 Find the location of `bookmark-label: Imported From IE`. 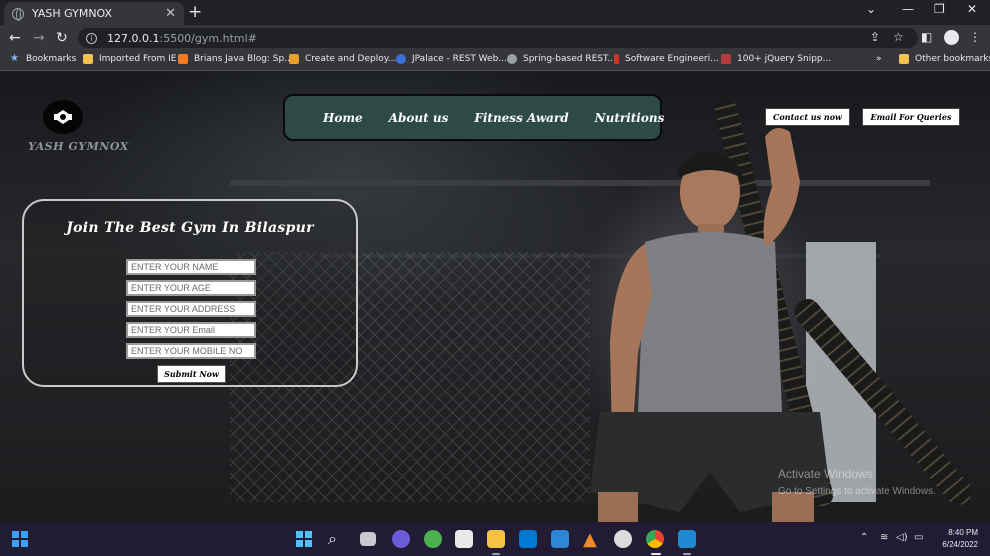

bookmark-label: Imported From IE is located at coordinates (138, 59).